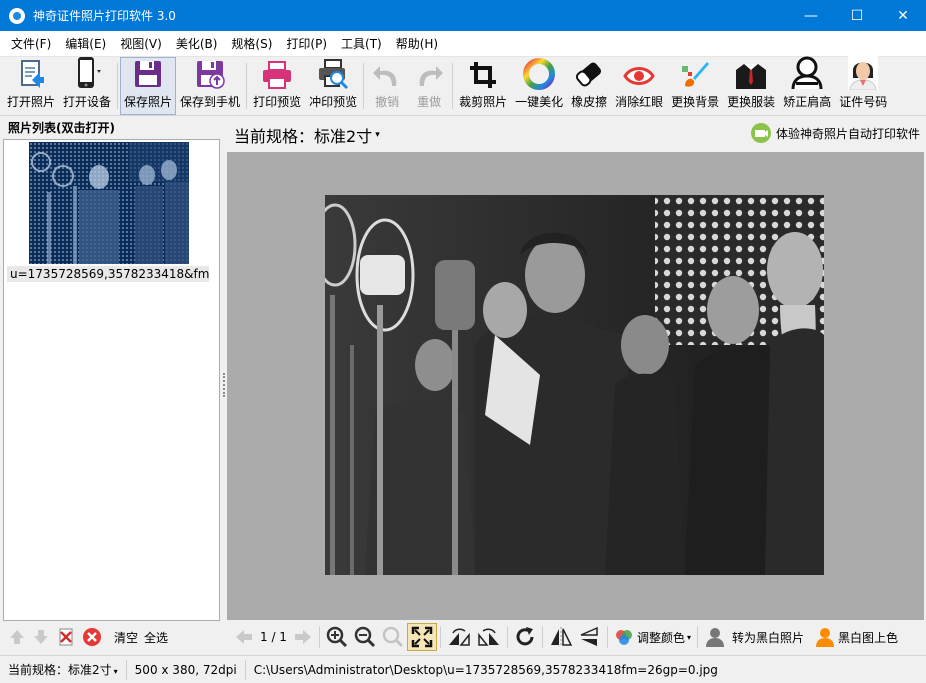 The height and width of the screenshot is (683, 926). I want to click on phone-icon, so click(87, 73).